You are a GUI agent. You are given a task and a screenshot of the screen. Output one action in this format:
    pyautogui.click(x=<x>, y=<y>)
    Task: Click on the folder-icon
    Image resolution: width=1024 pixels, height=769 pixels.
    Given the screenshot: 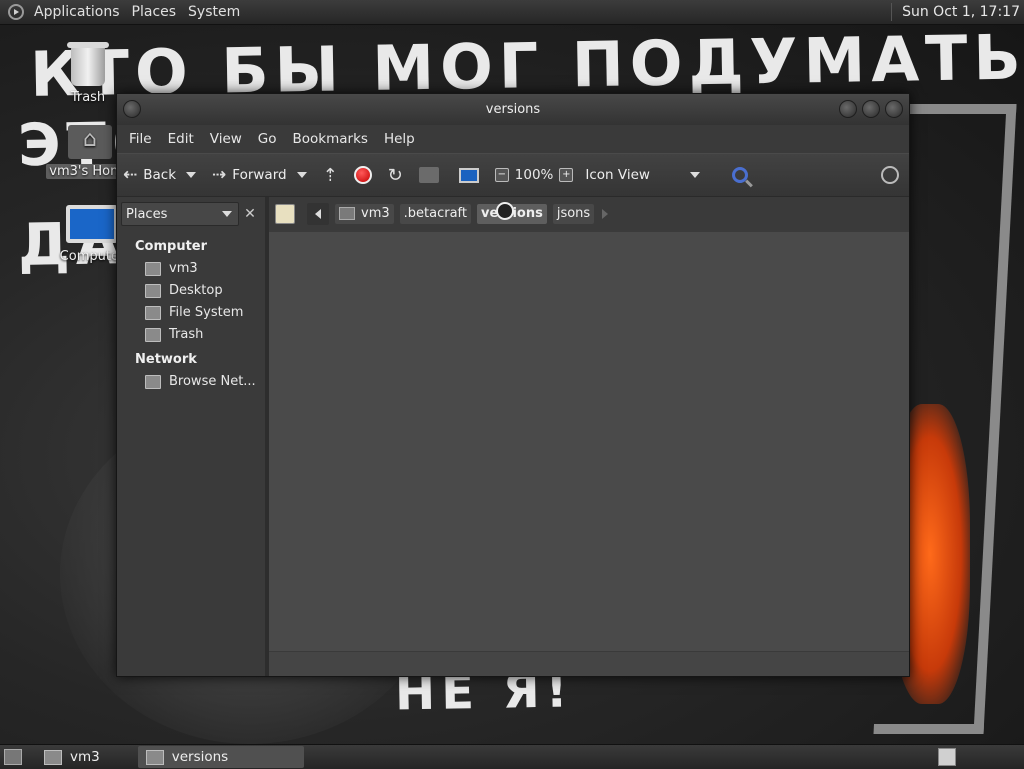 What is the action you would take?
    pyautogui.click(x=154, y=757)
    